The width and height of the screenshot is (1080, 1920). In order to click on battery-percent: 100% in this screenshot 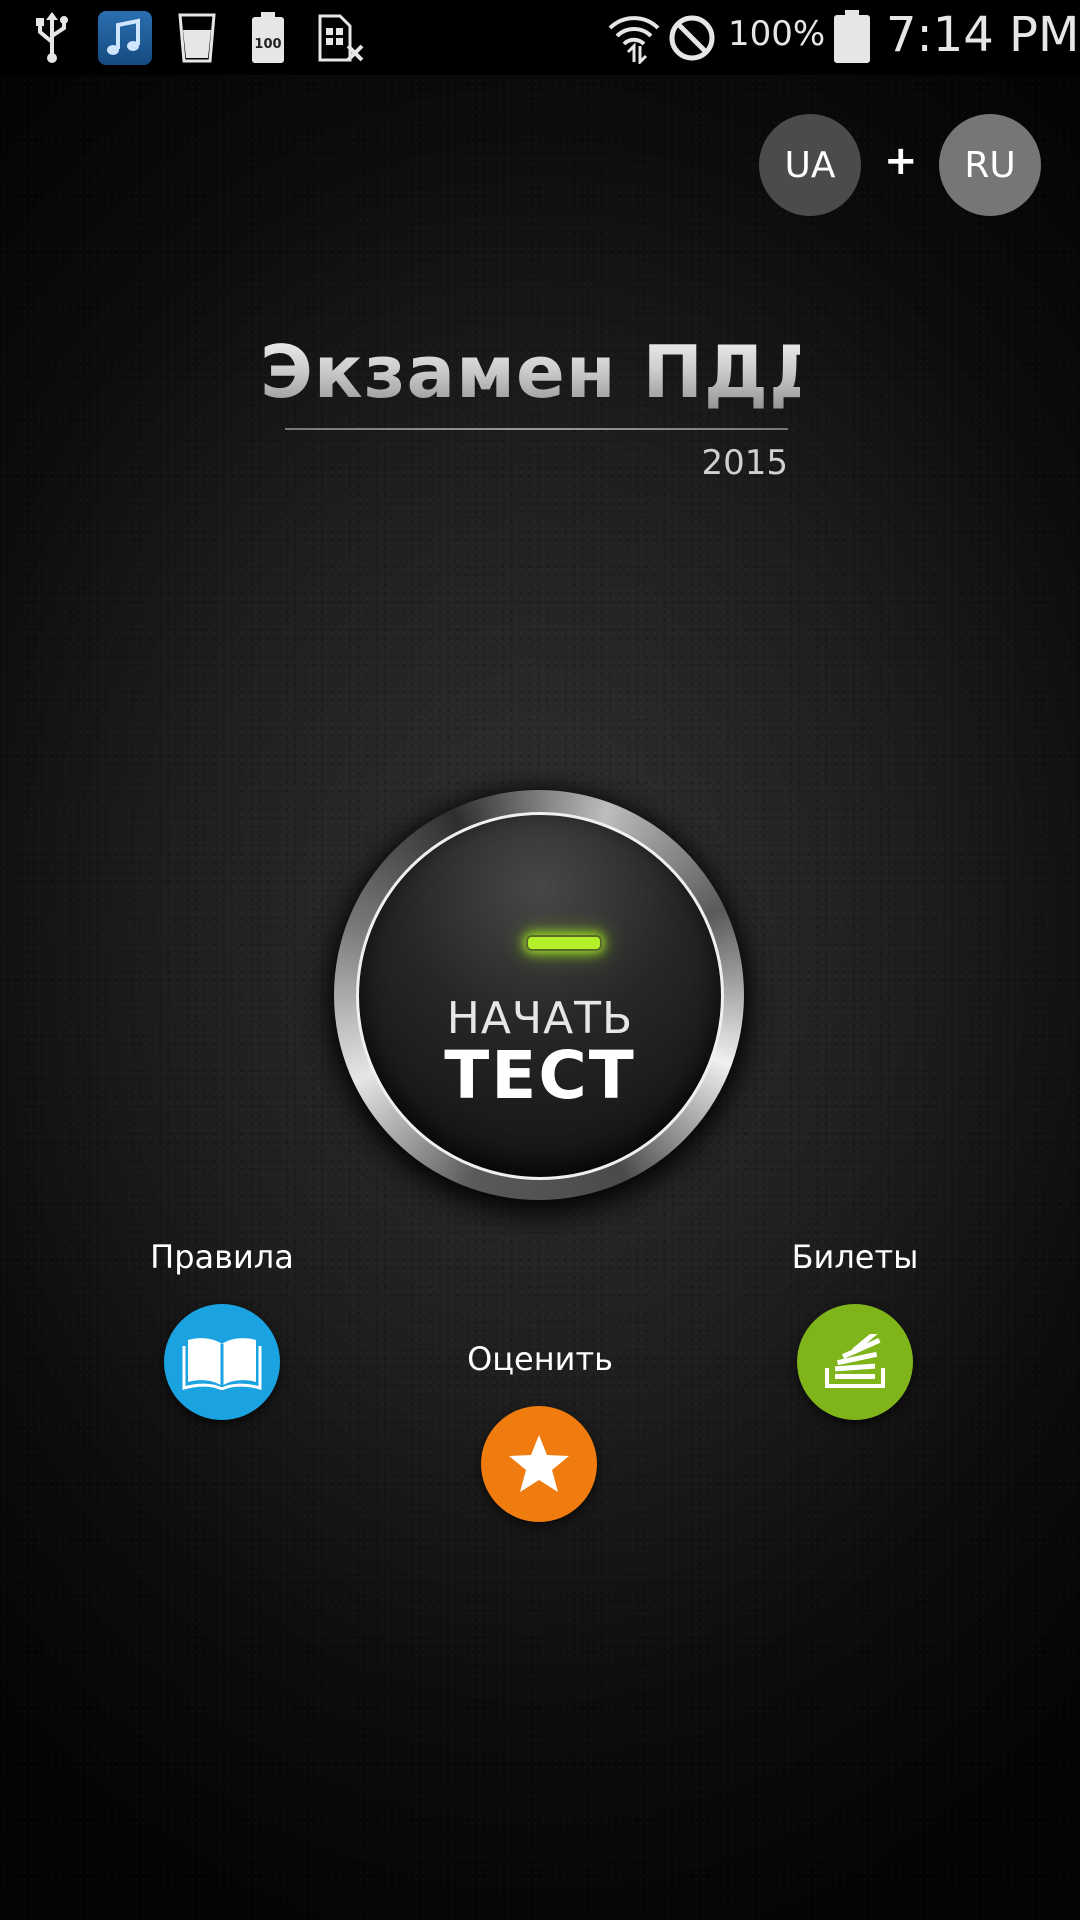, I will do `click(777, 34)`.